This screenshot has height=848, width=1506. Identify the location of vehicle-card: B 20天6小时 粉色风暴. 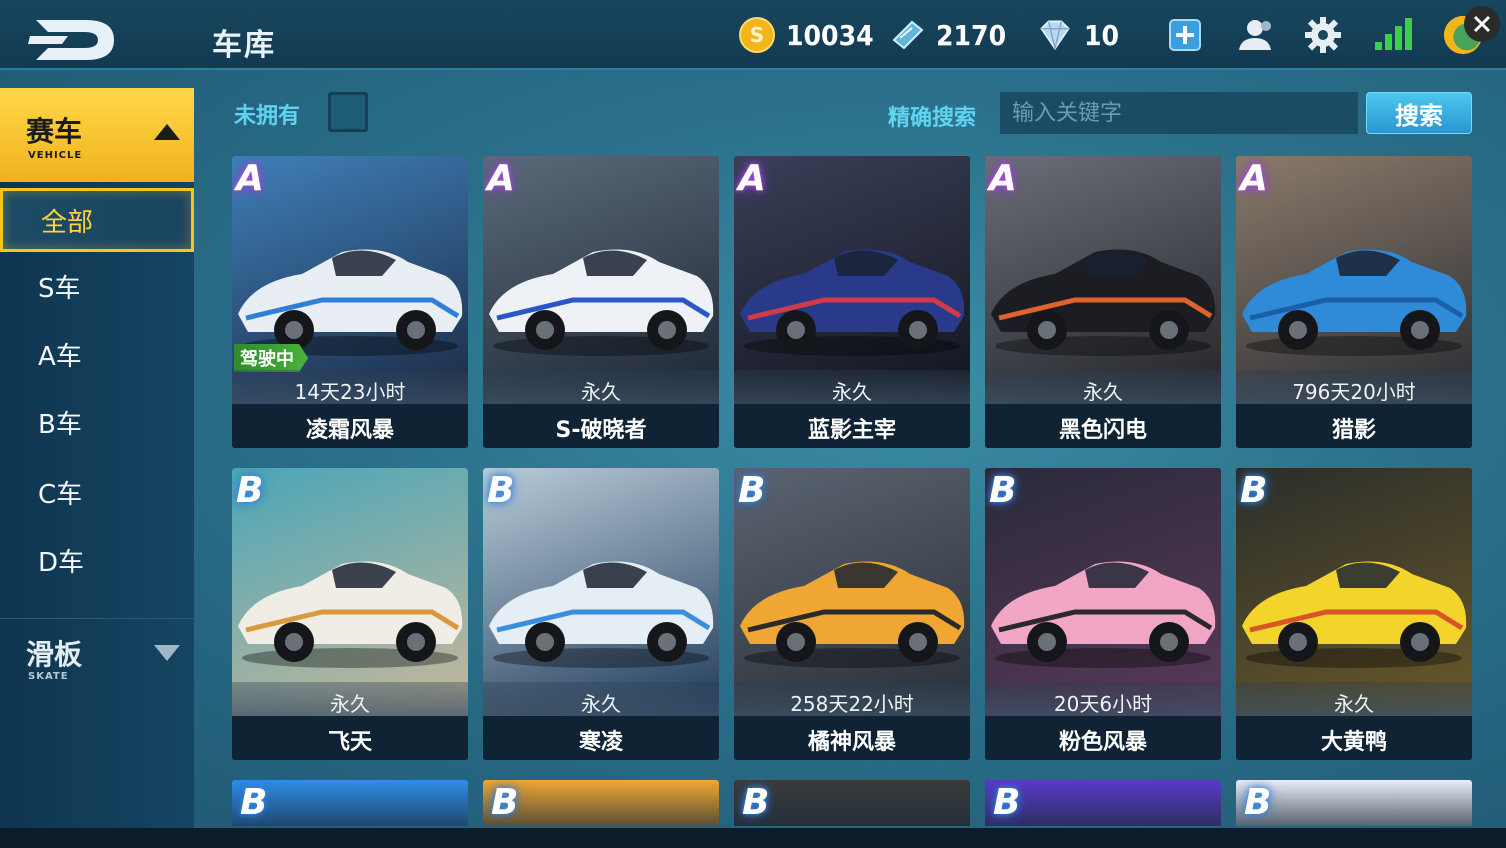
(1103, 614).